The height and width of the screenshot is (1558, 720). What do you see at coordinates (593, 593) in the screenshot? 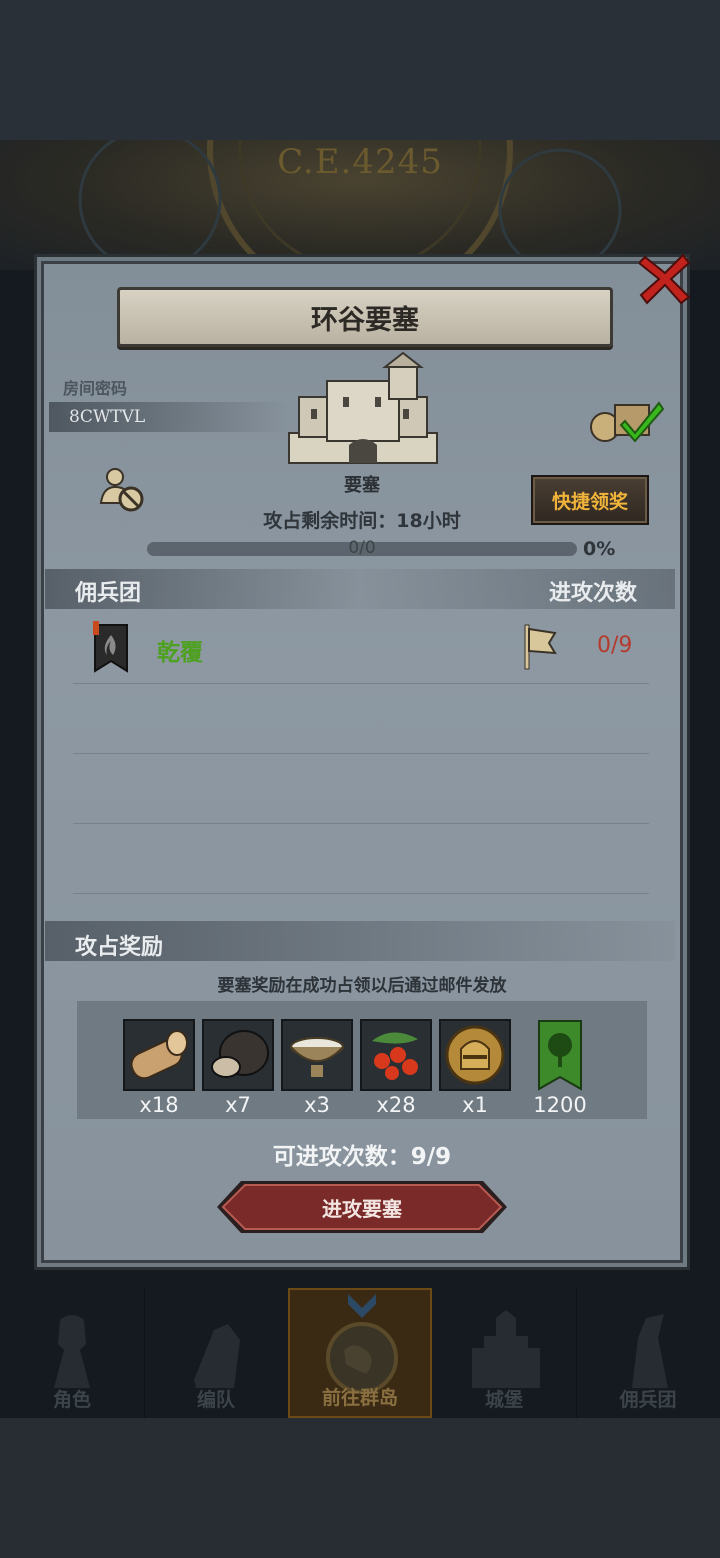
I see `attack-count-column-title: 进攻次数` at bounding box center [593, 593].